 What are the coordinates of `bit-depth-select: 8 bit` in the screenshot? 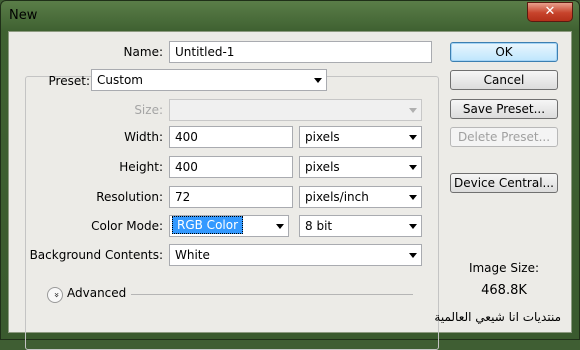 It's located at (360, 226).